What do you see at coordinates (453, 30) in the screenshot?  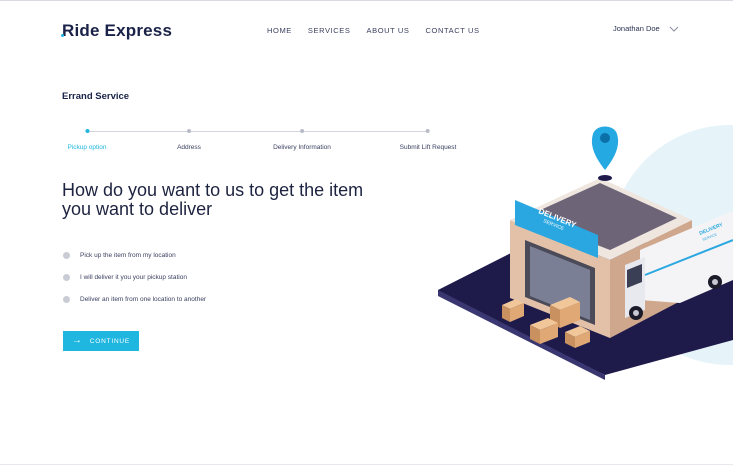 I see `nav-contact-us: CONTACT US` at bounding box center [453, 30].